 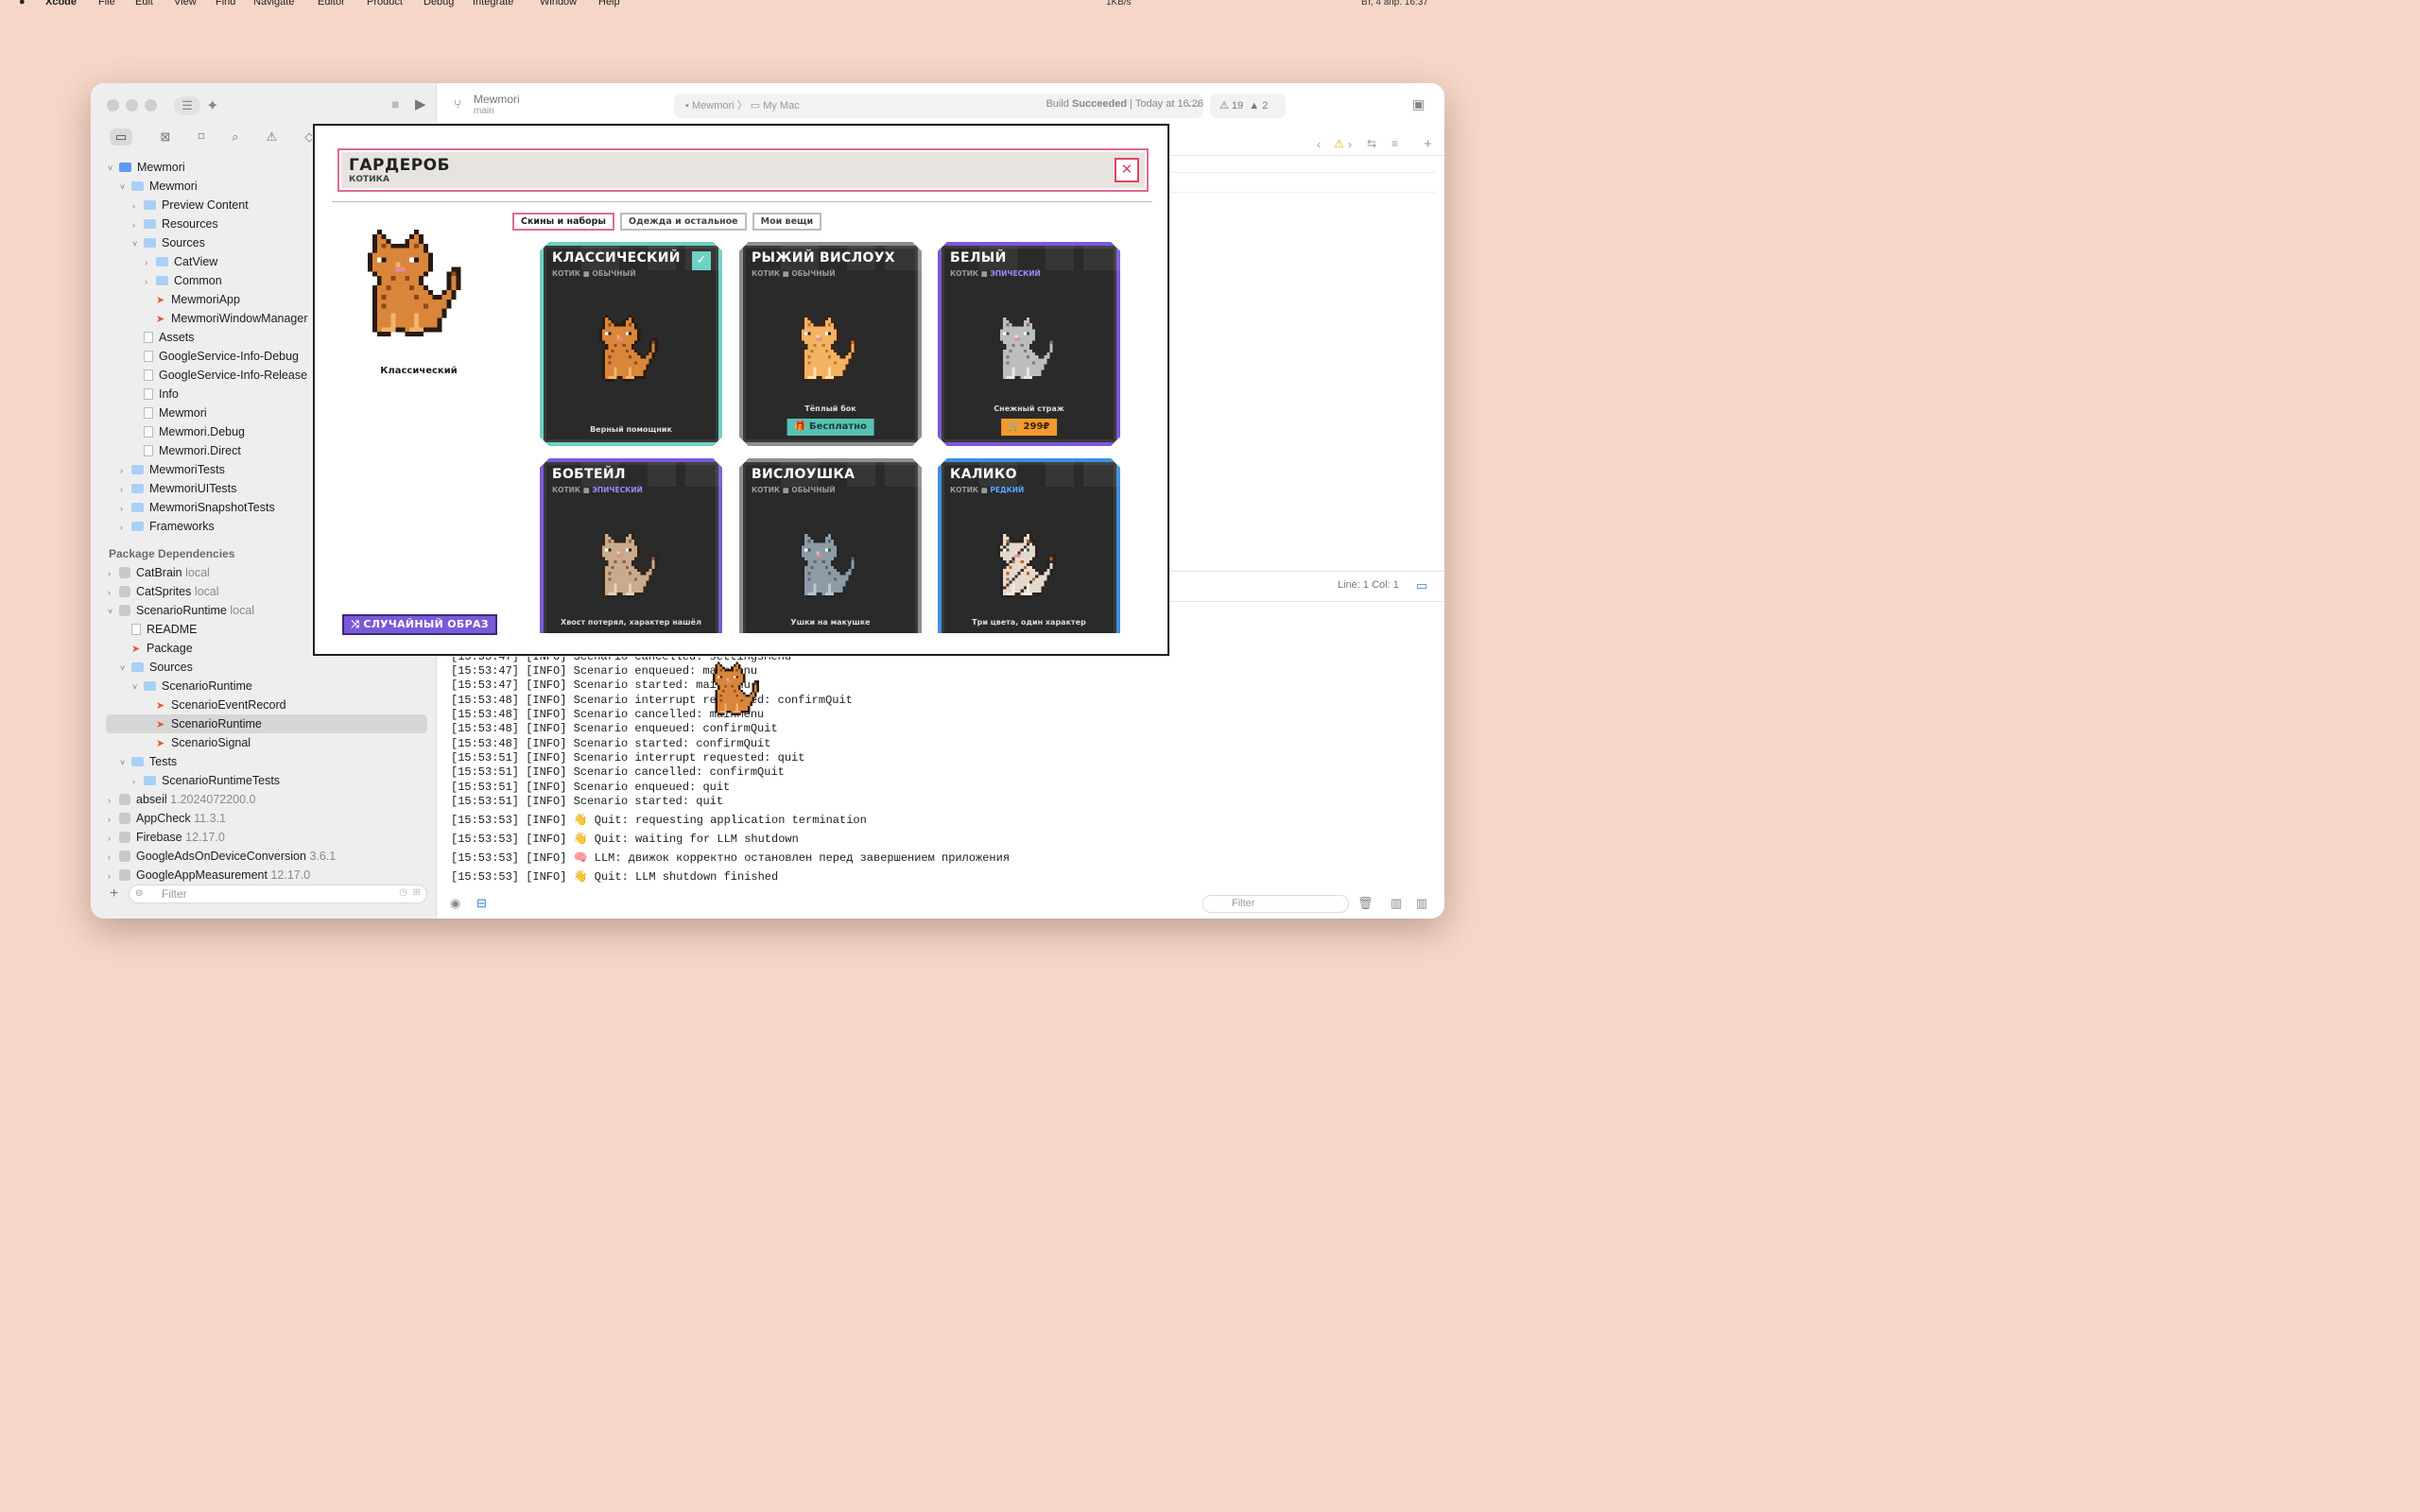 I want to click on tree-item: ➤ ScenarioEventRecord, so click(x=261, y=705).